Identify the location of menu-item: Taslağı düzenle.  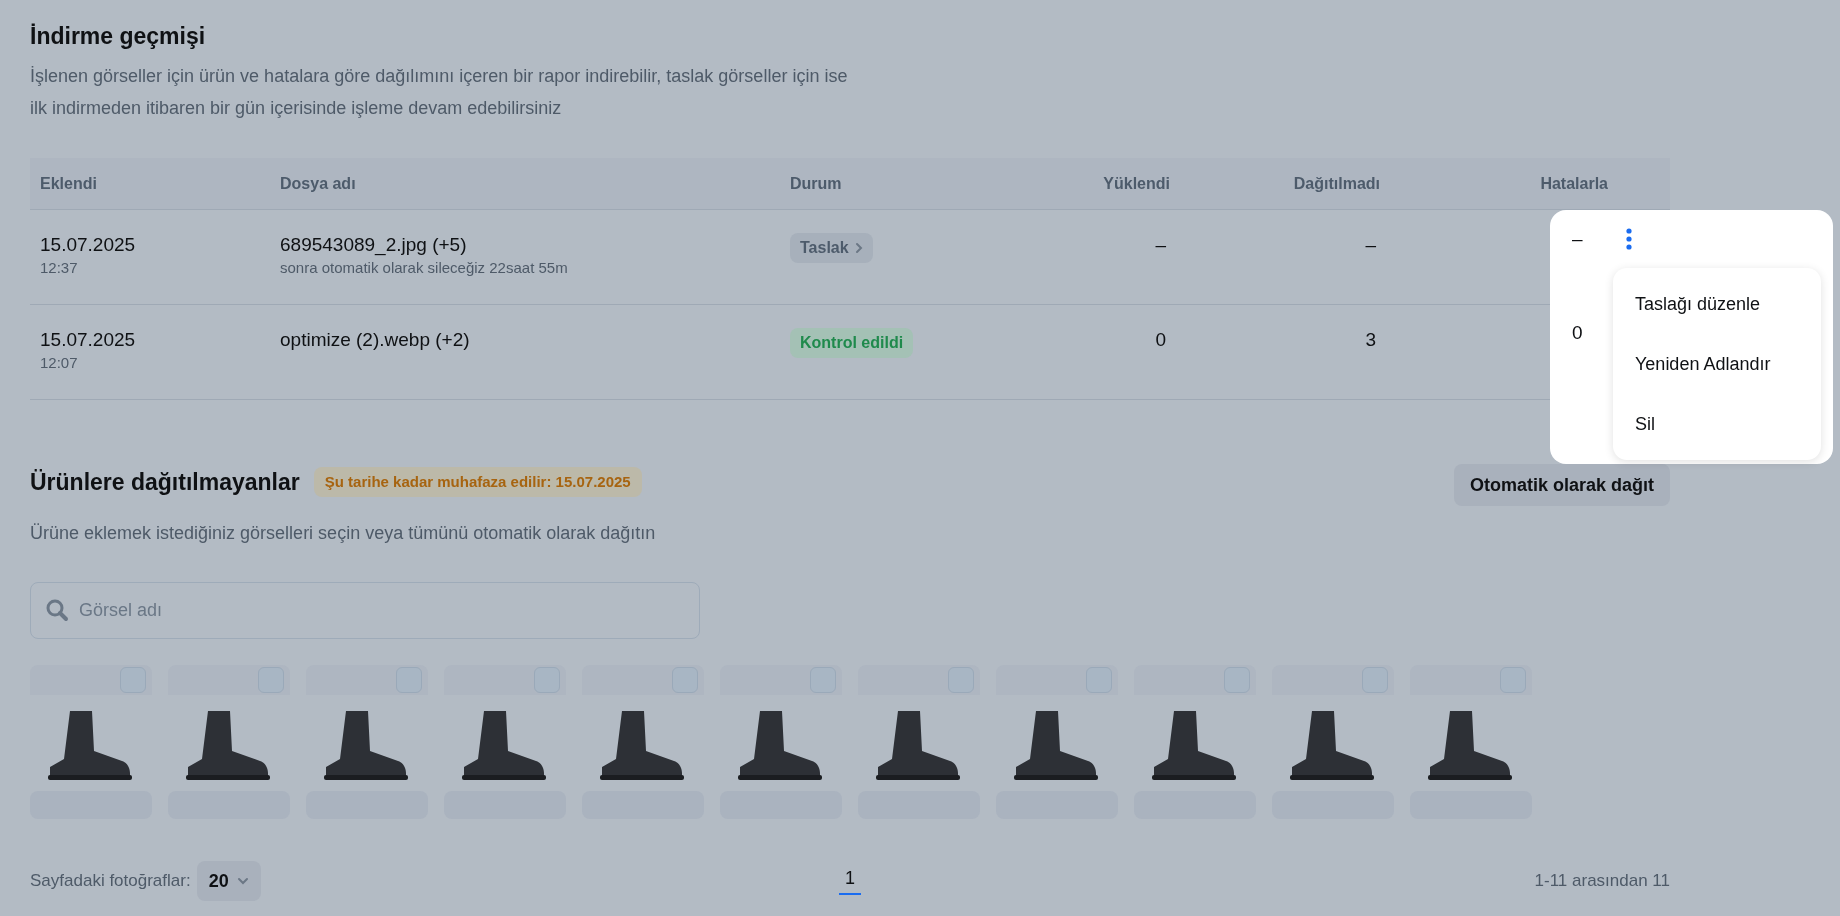
(1717, 304).